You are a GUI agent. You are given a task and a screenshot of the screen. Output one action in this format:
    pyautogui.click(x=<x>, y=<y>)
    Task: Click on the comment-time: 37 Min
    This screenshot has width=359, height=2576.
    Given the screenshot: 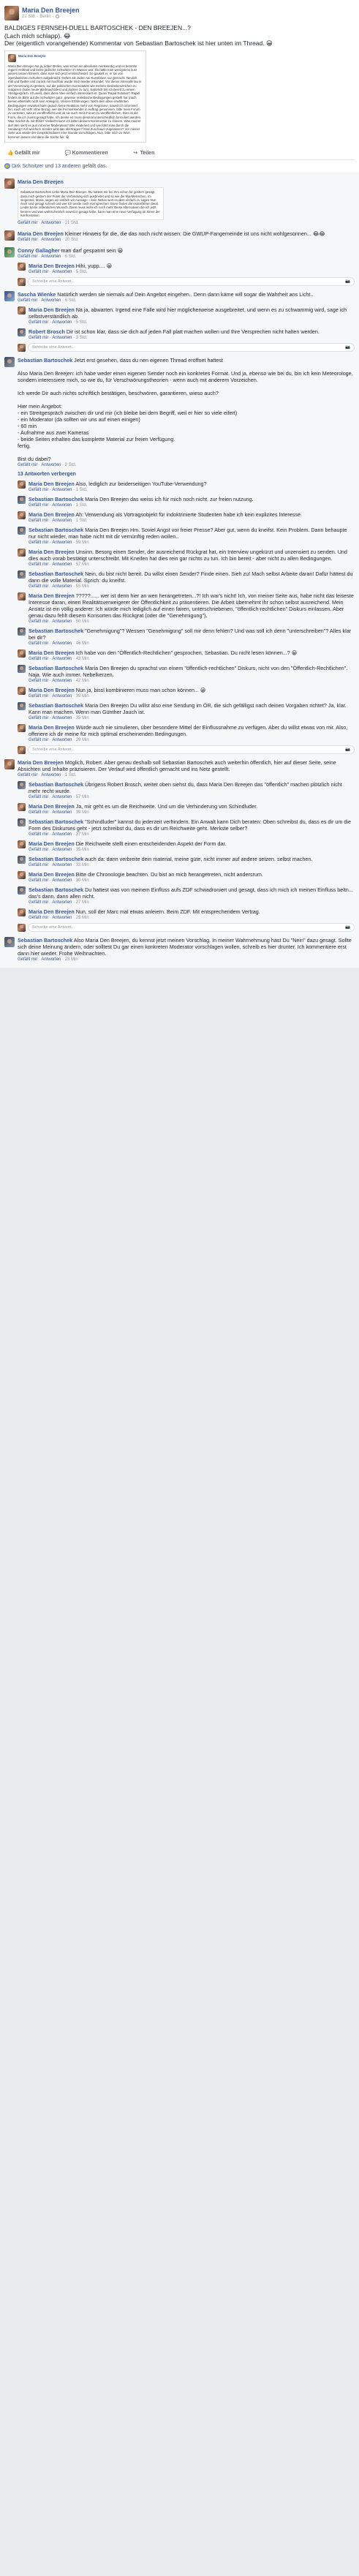 What is the action you would take?
    pyautogui.click(x=82, y=834)
    